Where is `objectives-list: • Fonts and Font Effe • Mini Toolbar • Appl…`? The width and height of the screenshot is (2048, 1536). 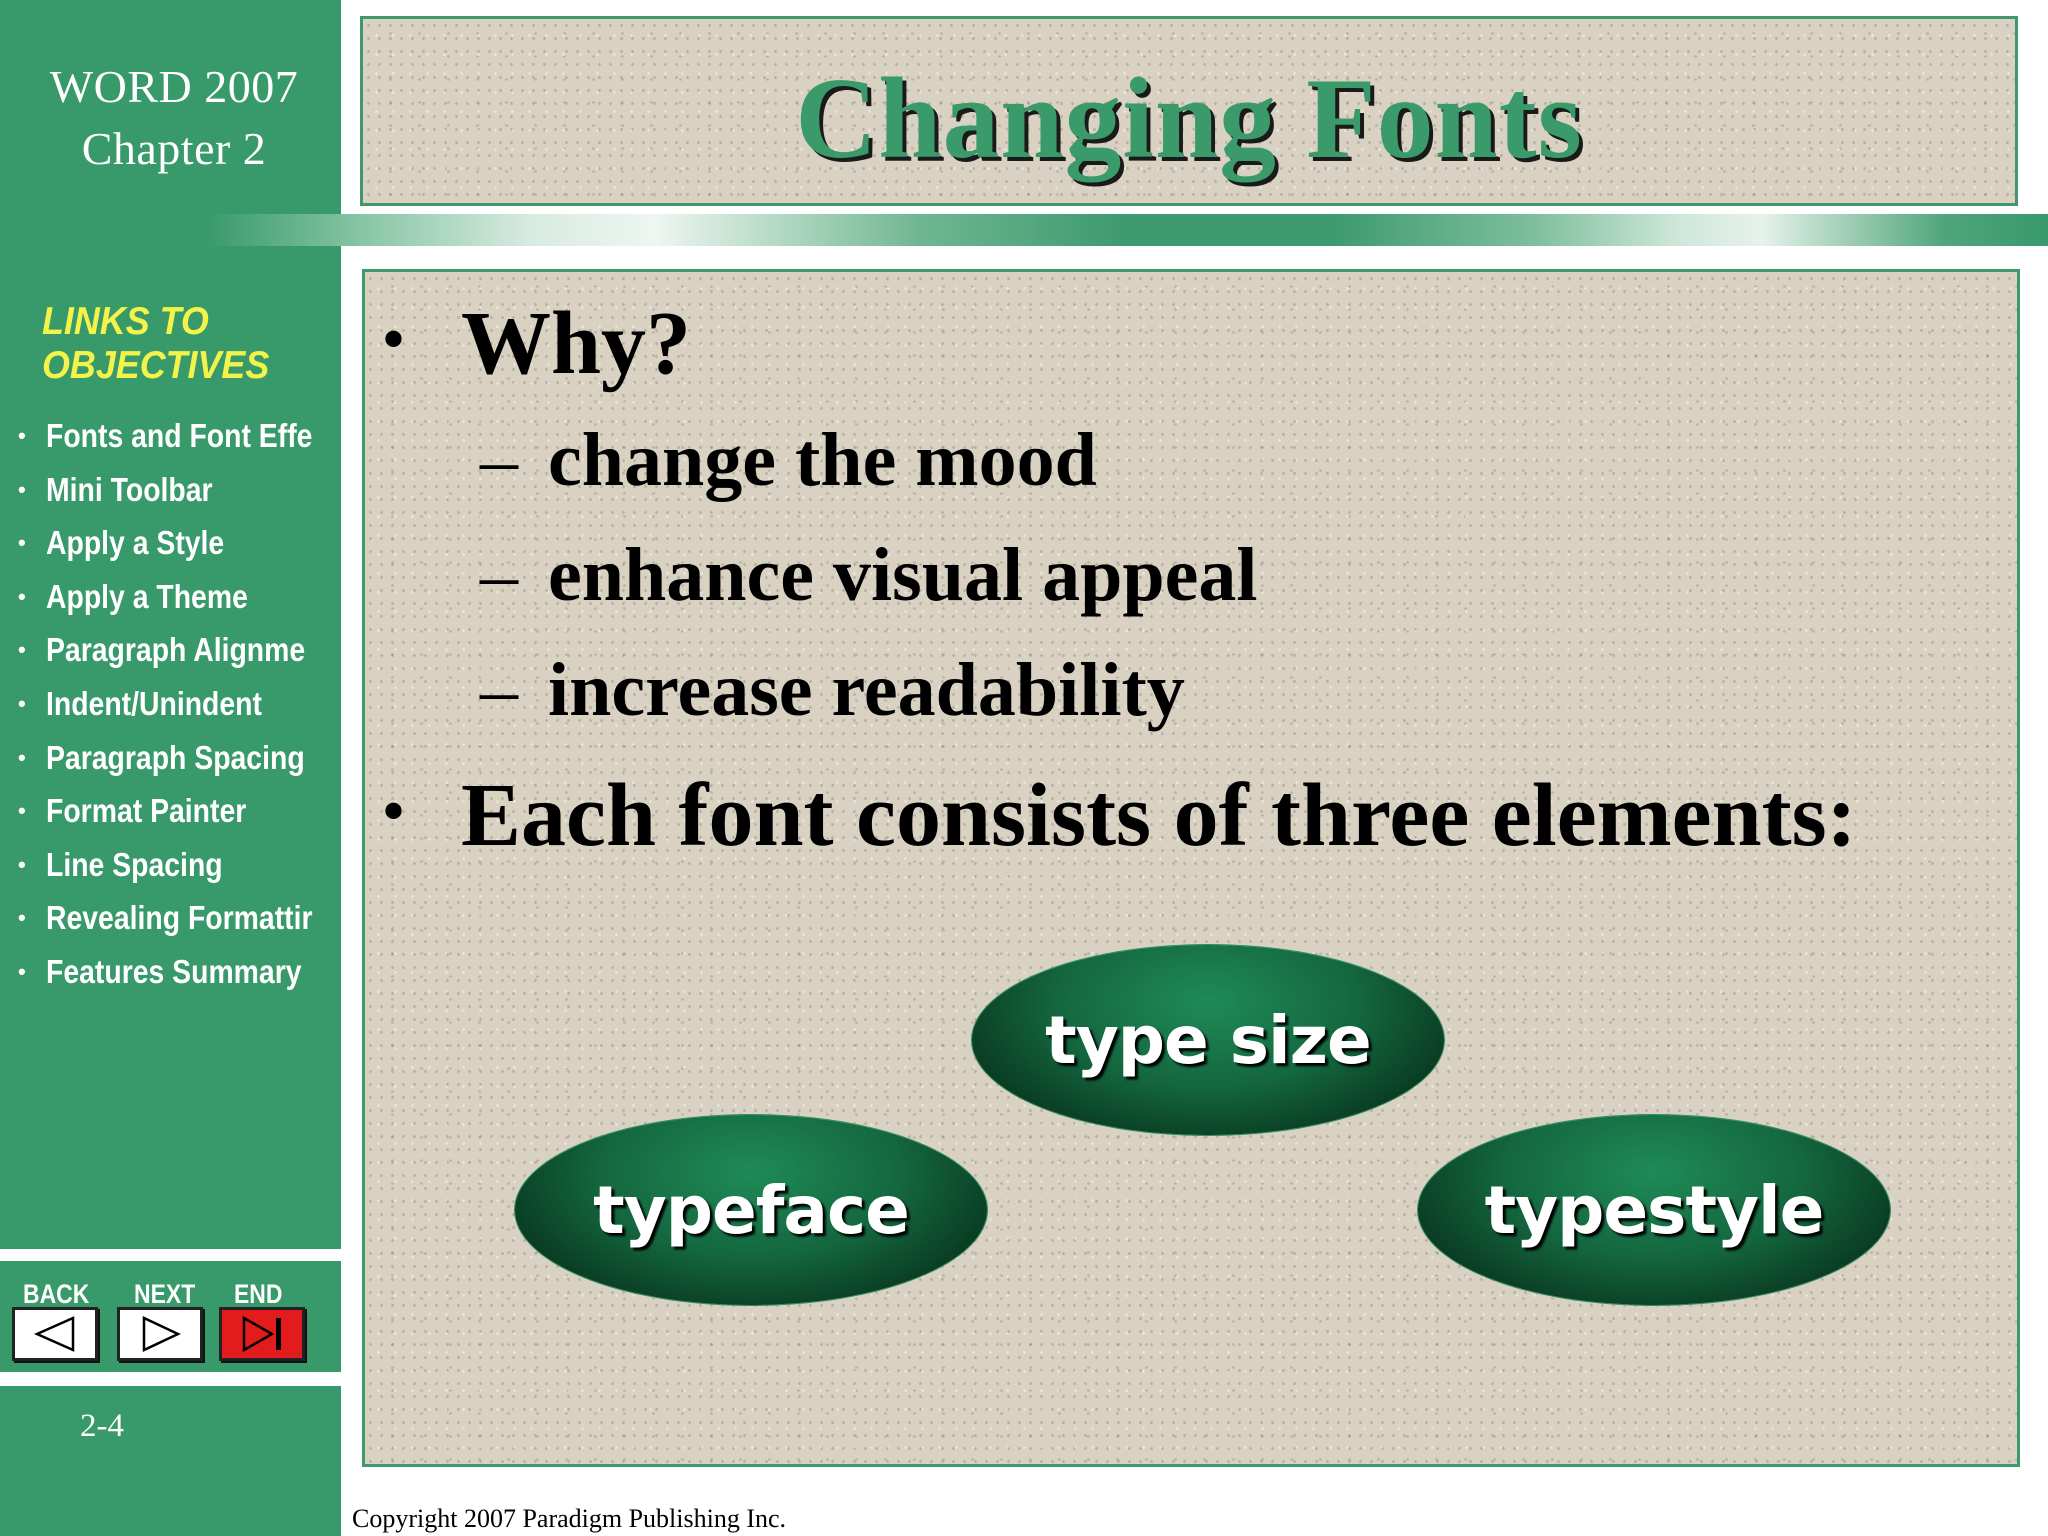 objectives-list: • Fonts and Font Effe • Mini Toolbar • Appl… is located at coordinates (177, 707).